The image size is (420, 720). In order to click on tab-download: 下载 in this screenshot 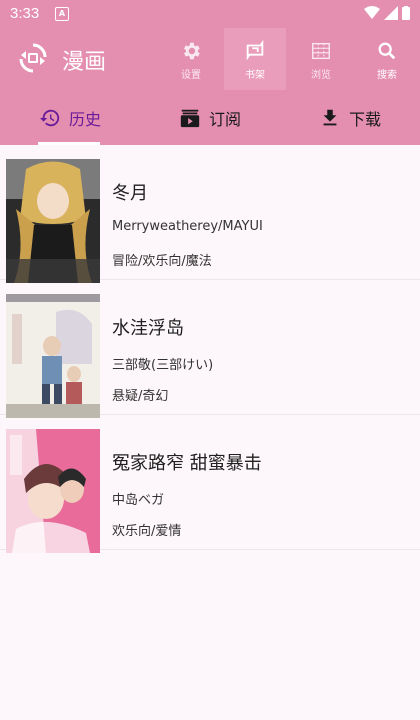, I will do `click(350, 117)`.